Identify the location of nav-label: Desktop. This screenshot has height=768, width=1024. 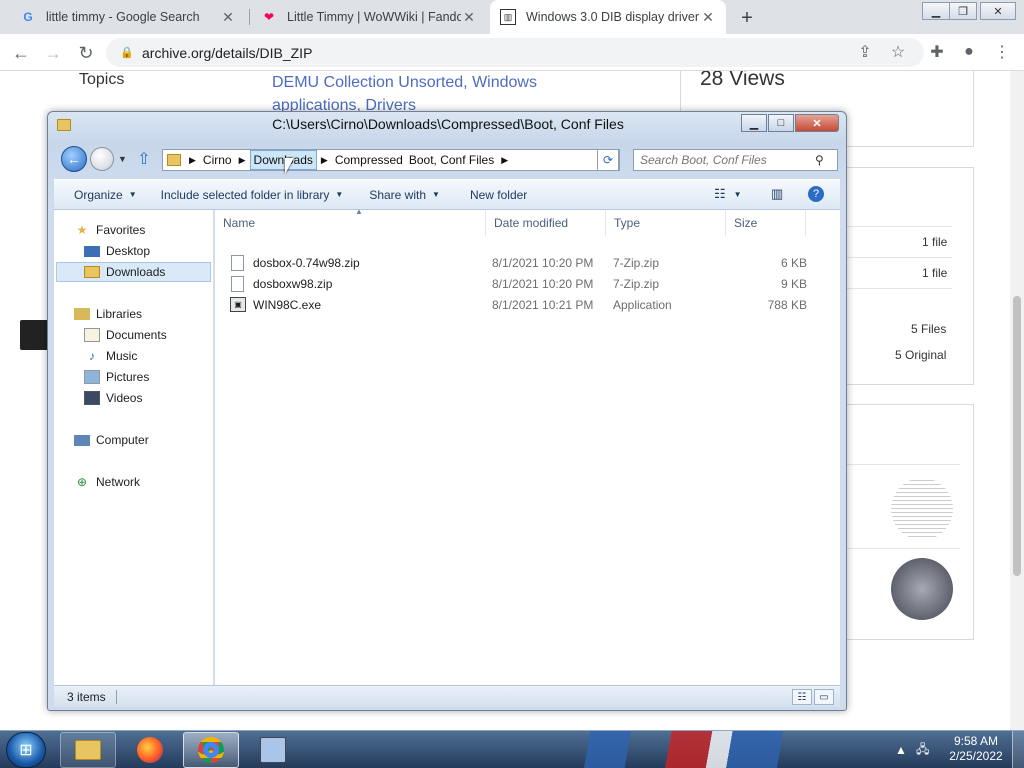
(128, 251).